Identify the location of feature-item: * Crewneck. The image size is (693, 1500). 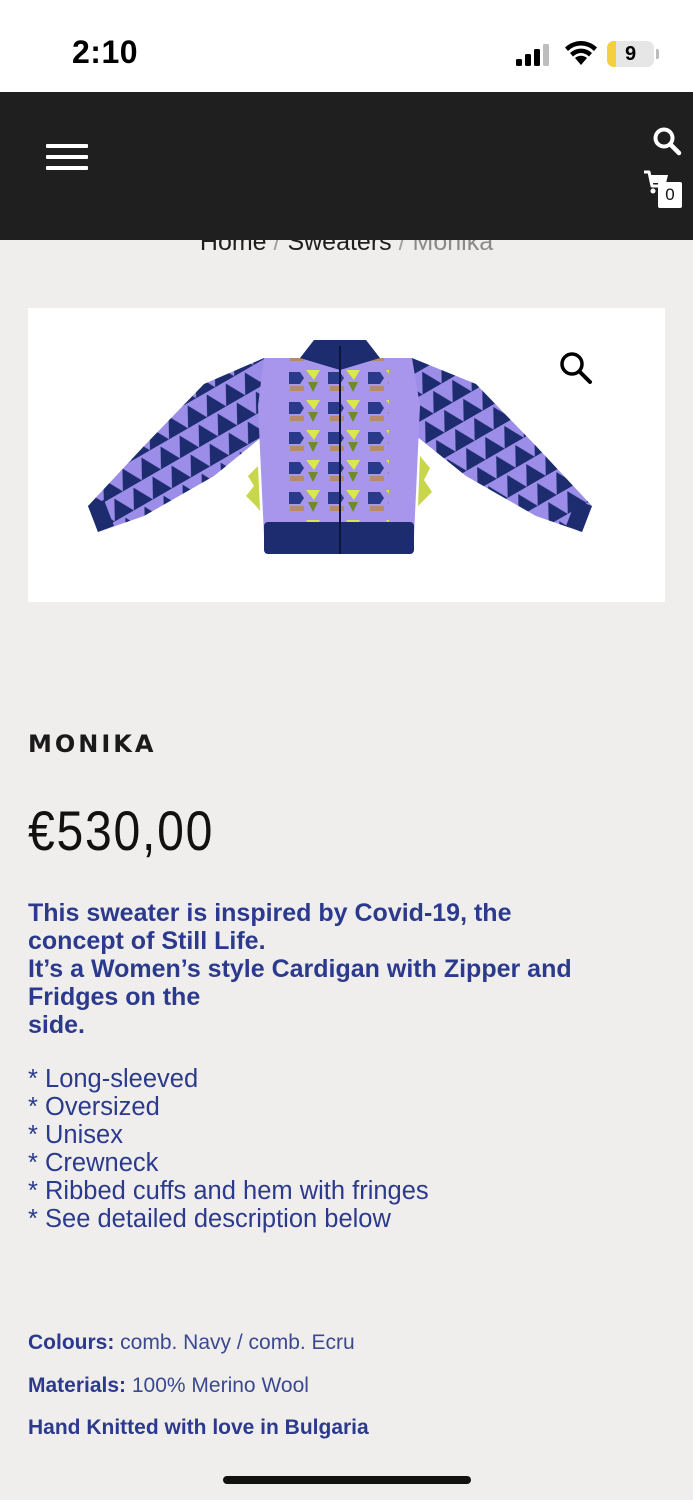
(93, 1163).